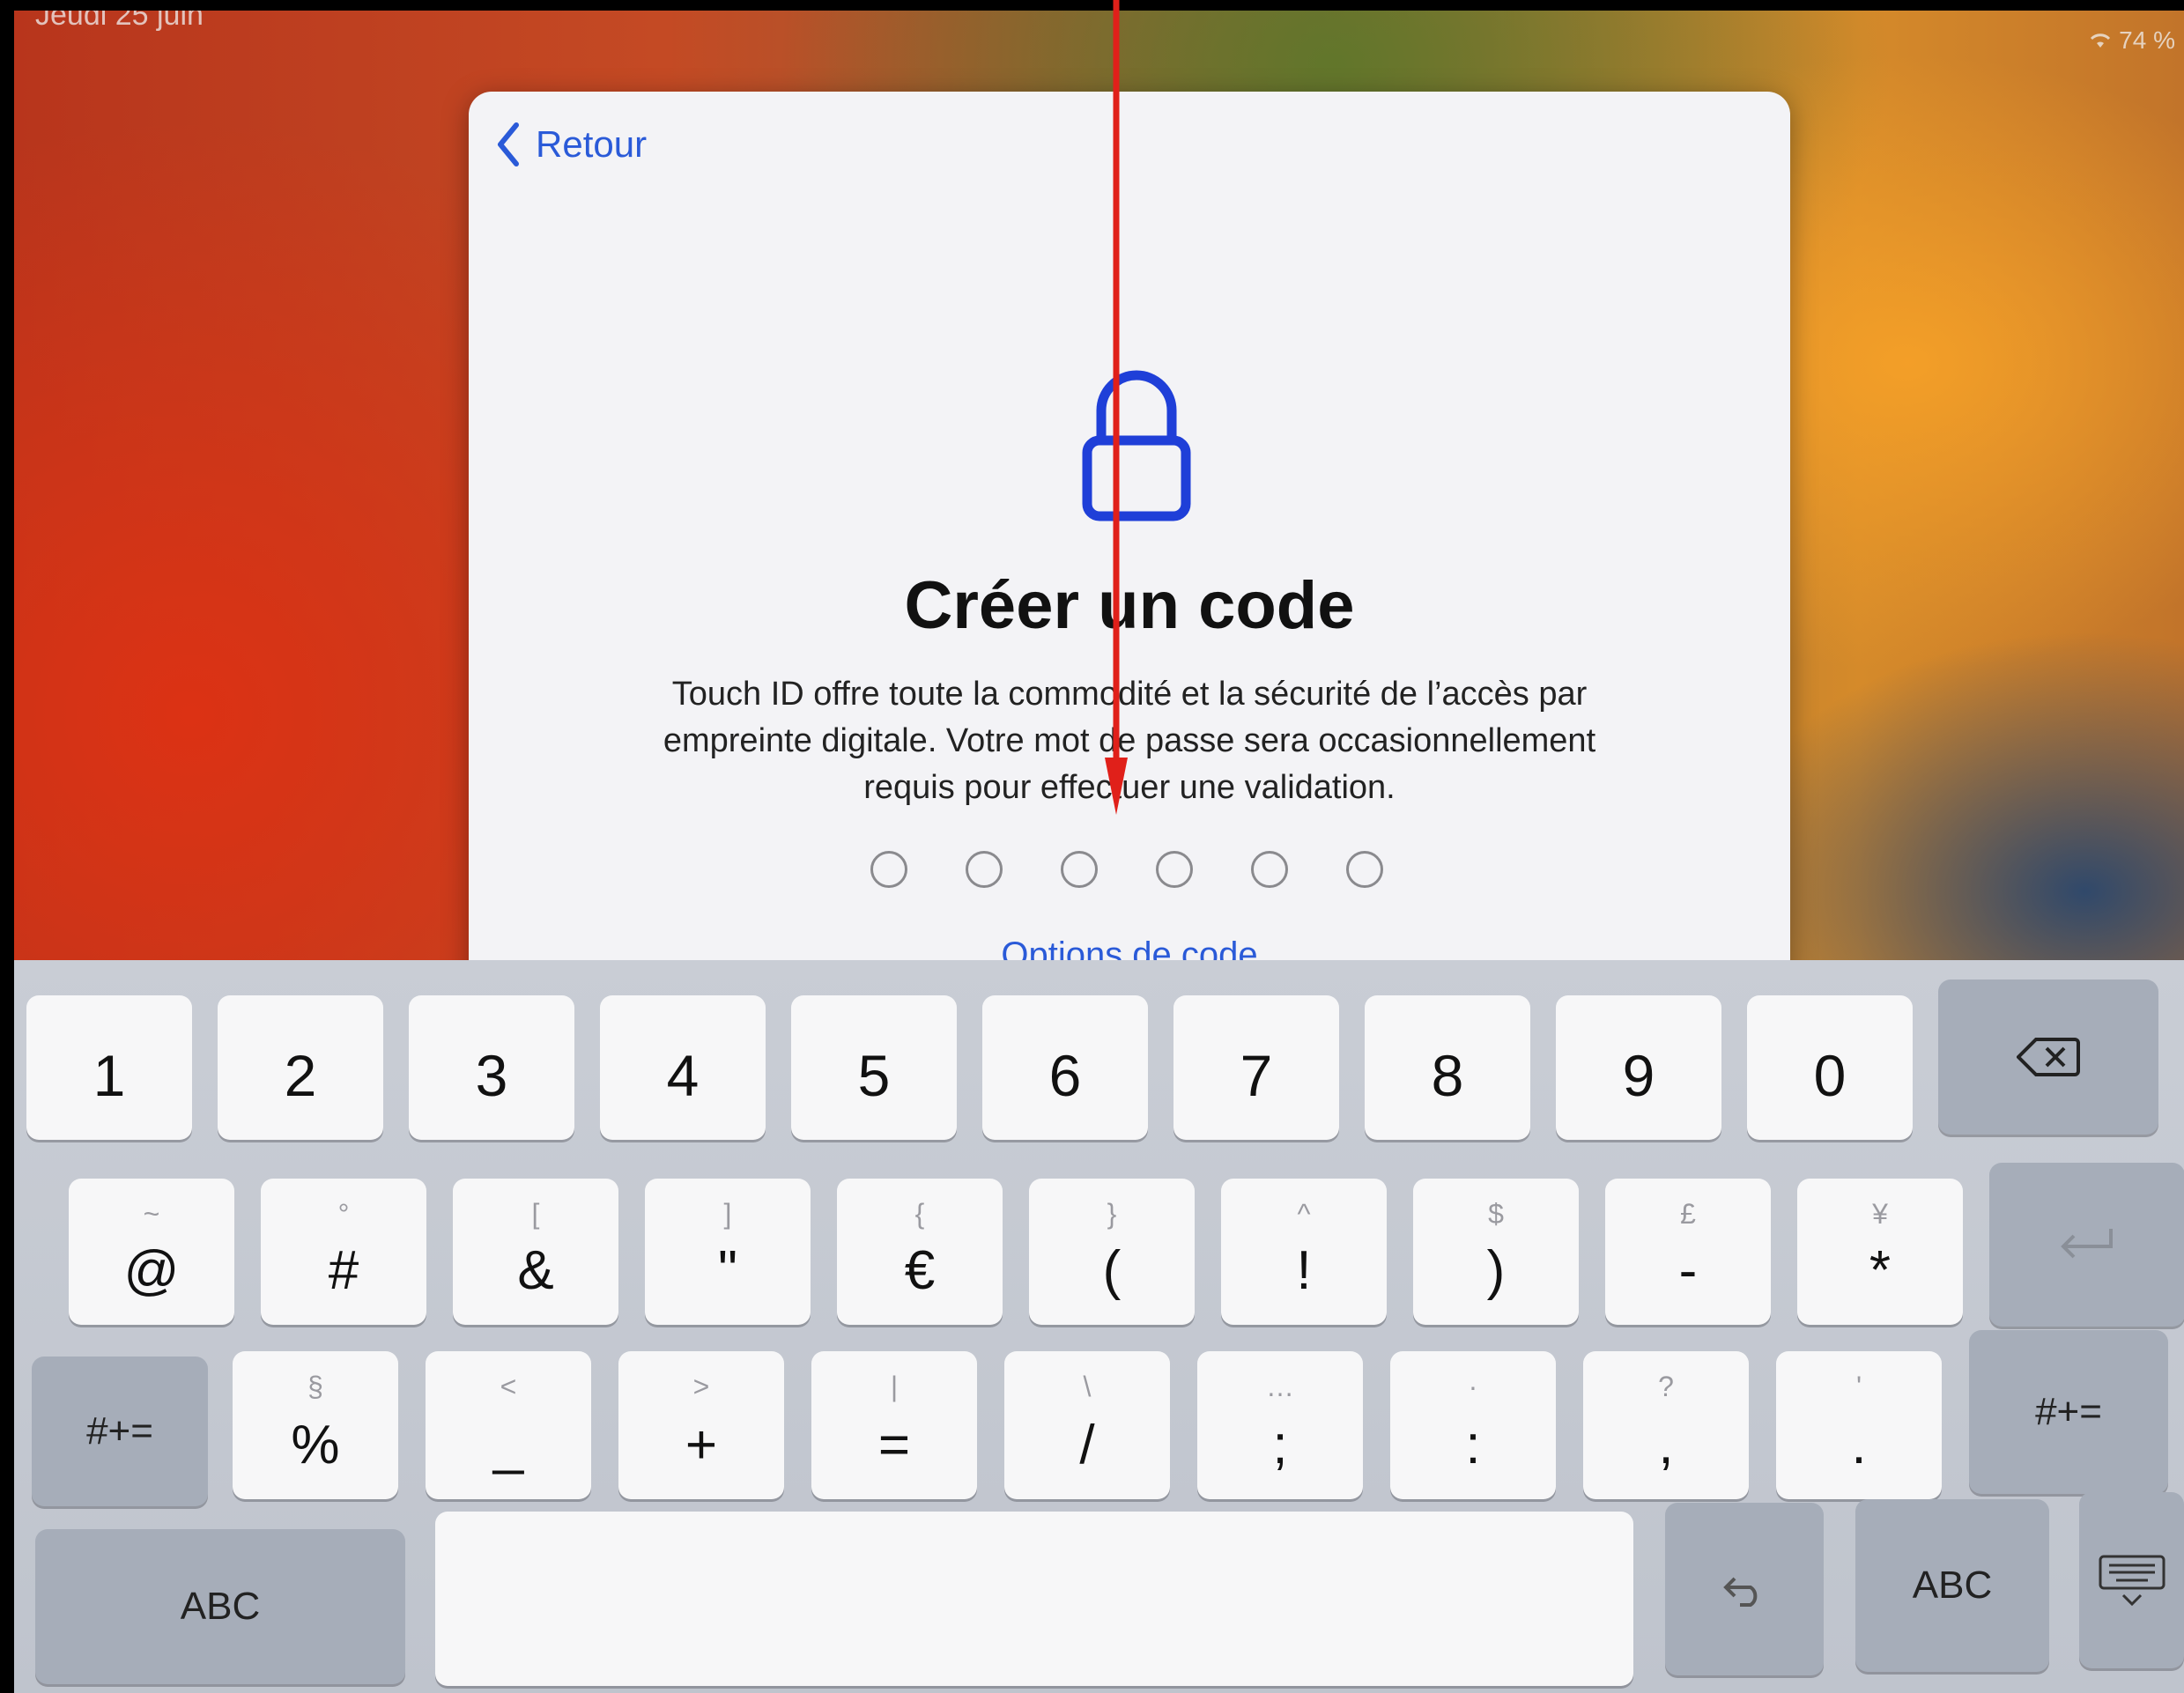 Image resolution: width=2184 pixels, height=1693 pixels. Describe the element at coordinates (315, 1425) in the screenshot. I see `key-symbol: §%` at that location.